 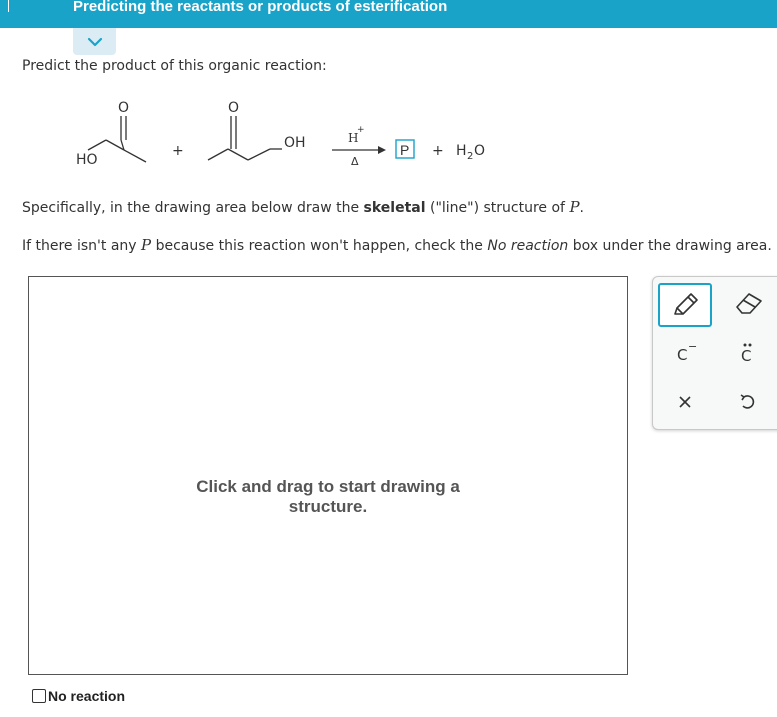 I want to click on drawing-toolbox: C − C, so click(x=714, y=353).